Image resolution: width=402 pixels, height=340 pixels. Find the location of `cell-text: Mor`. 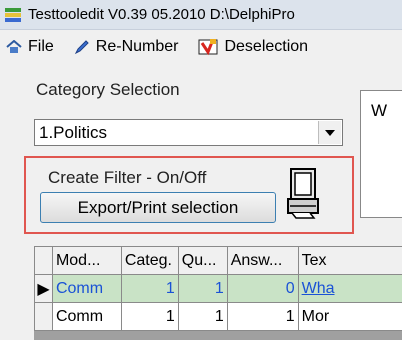

cell-text: Mor is located at coordinates (349, 316).